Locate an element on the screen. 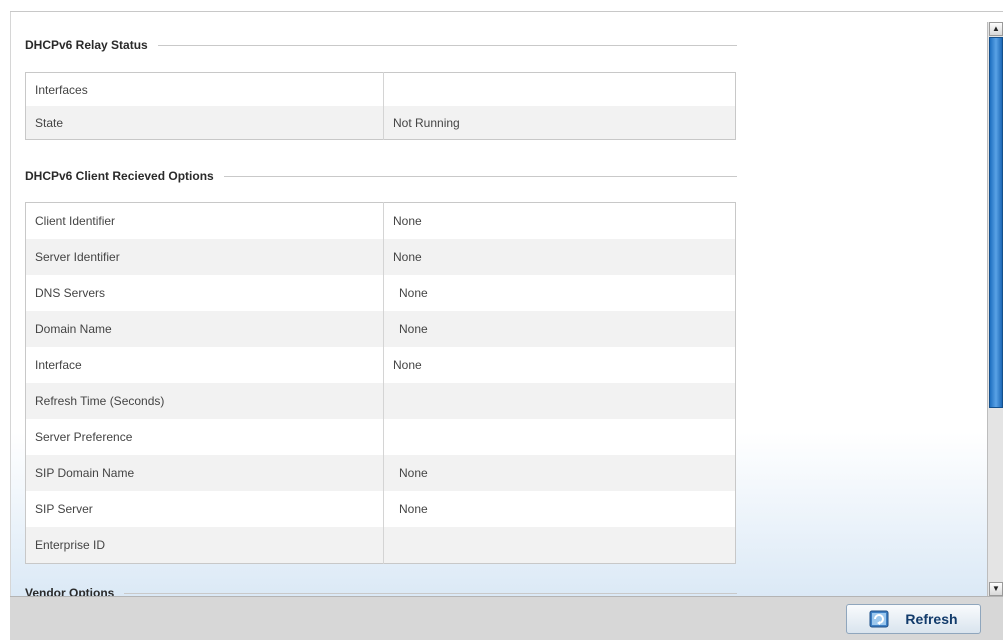 The image size is (1003, 640). table-row: Client Identifier None is located at coordinates (380, 220).